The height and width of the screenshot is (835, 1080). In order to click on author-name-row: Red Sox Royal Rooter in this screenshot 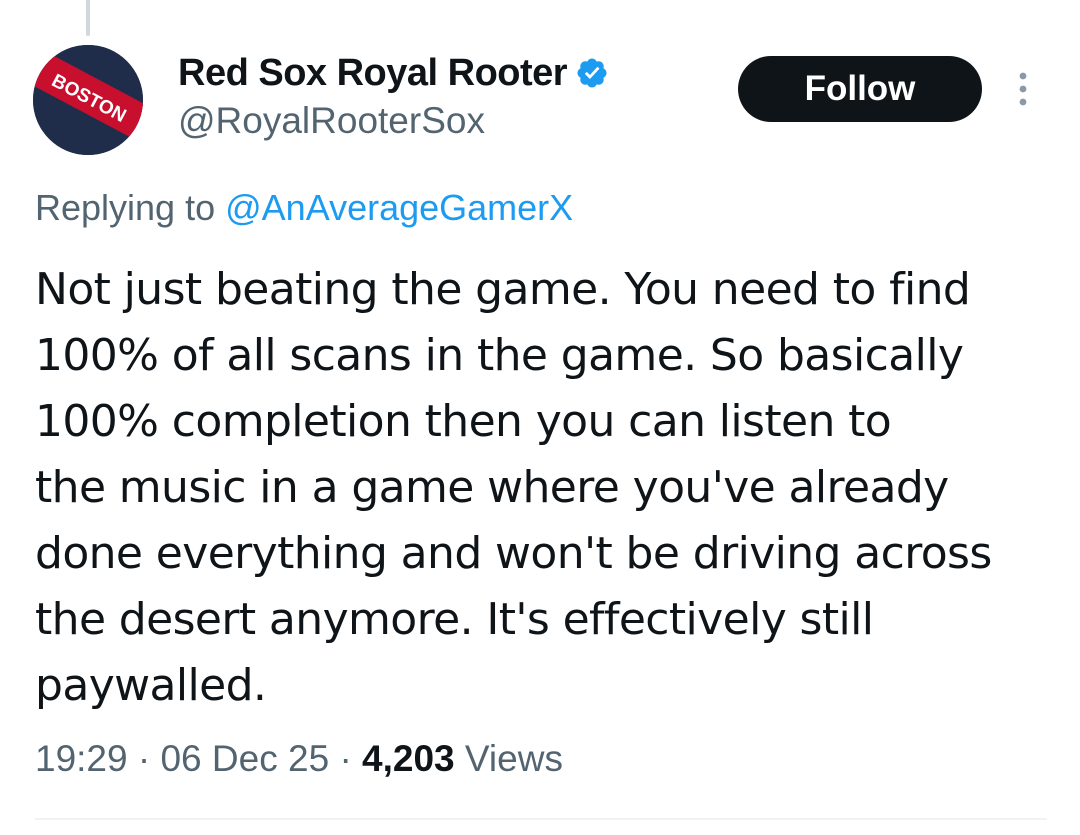, I will do `click(393, 73)`.